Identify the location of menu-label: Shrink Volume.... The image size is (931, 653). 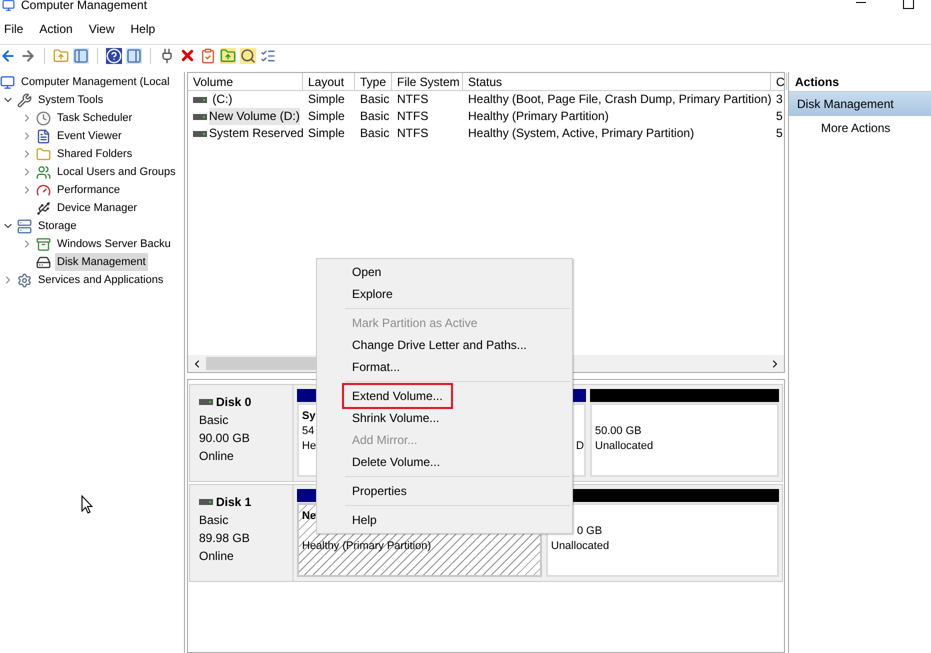
(395, 418).